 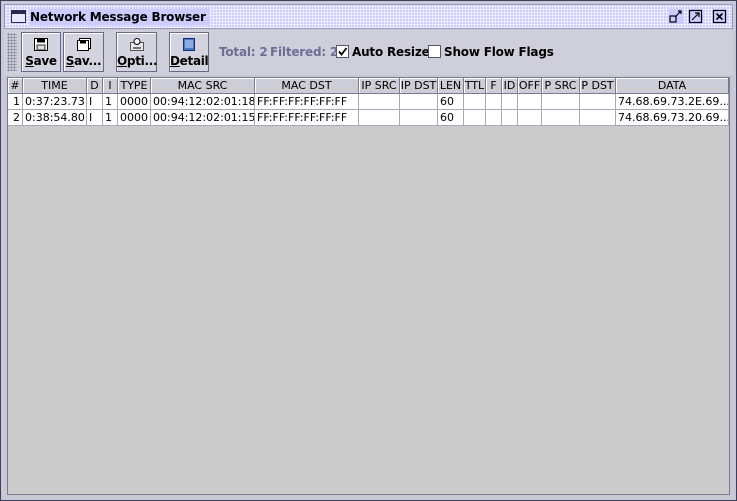 What do you see at coordinates (451, 86) in the screenshot?
I see `column-header: LEN` at bounding box center [451, 86].